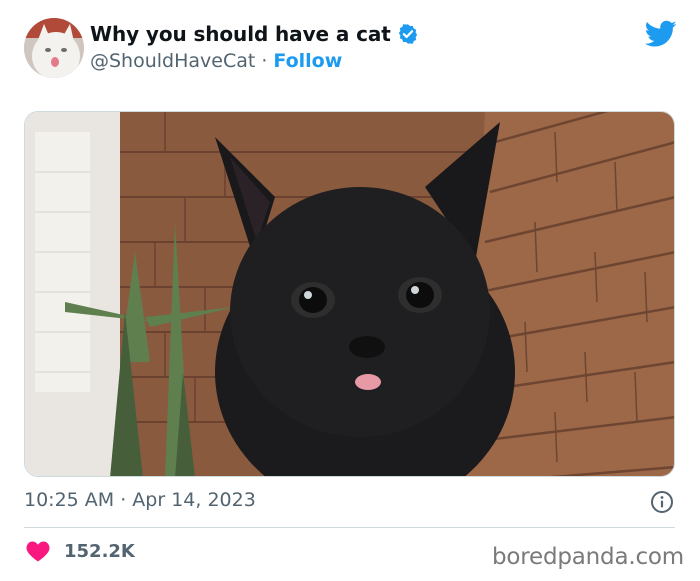 Image resolution: width=700 pixels, height=581 pixels. Describe the element at coordinates (54, 48) in the screenshot. I see `avatar` at that location.